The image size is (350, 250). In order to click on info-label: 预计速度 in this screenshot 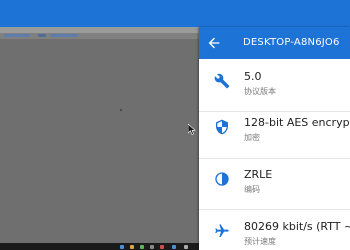, I will do `click(260, 241)`.